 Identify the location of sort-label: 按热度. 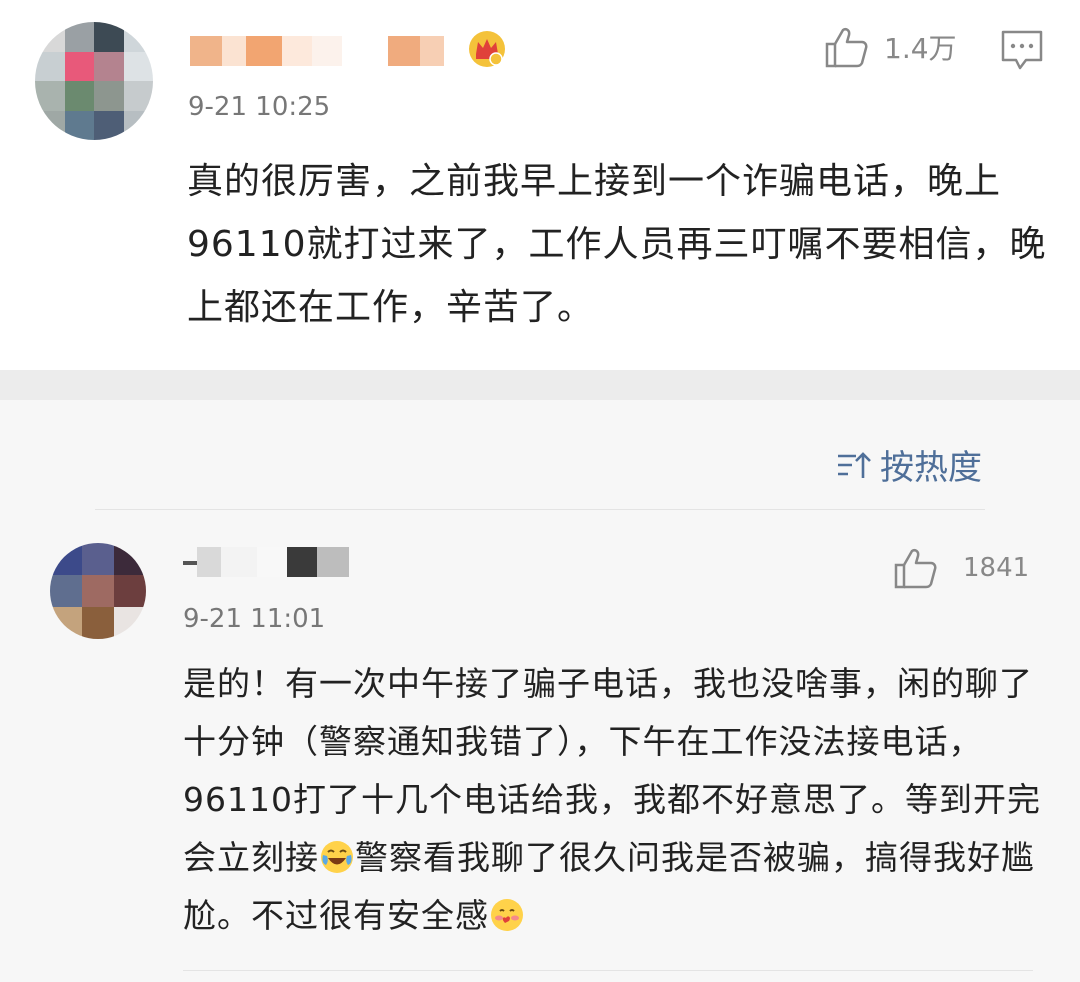
(931, 468).